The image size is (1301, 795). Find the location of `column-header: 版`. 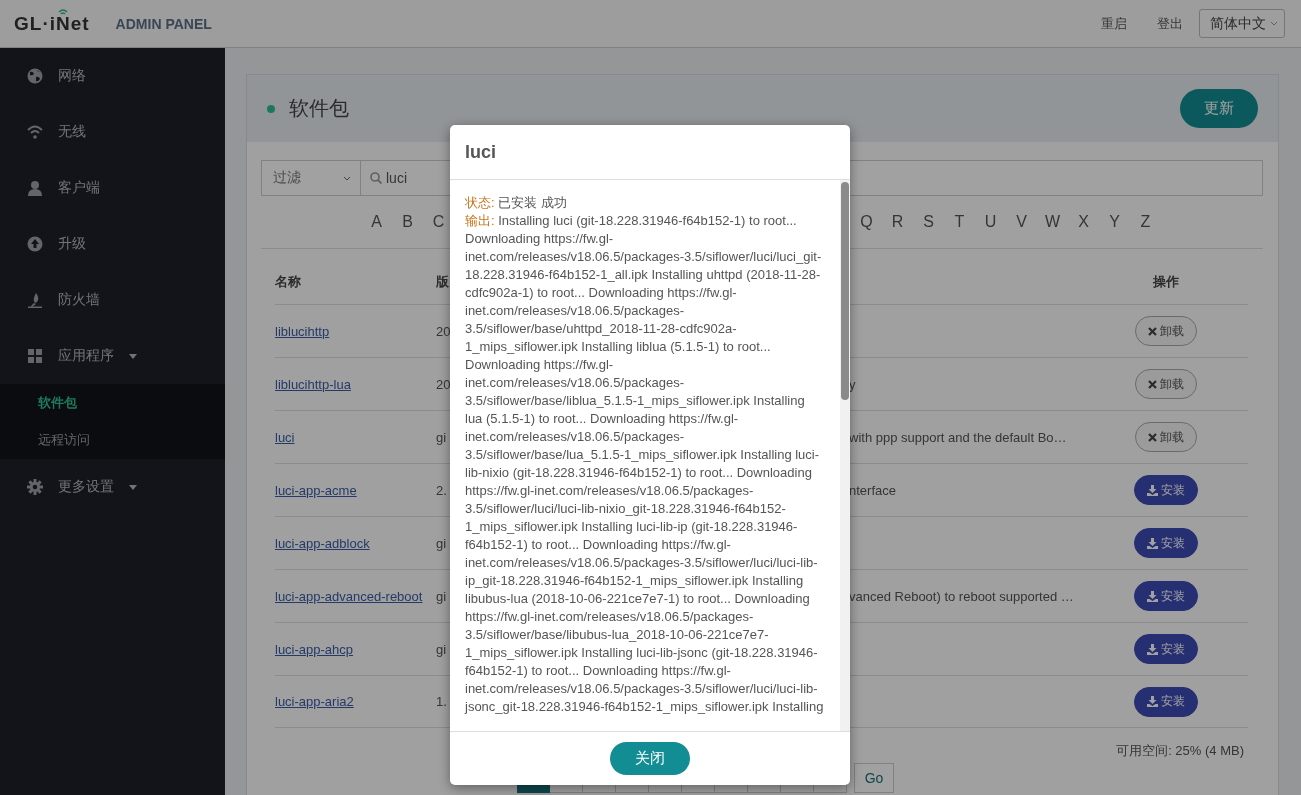

column-header: 版 is located at coordinates (442, 282).